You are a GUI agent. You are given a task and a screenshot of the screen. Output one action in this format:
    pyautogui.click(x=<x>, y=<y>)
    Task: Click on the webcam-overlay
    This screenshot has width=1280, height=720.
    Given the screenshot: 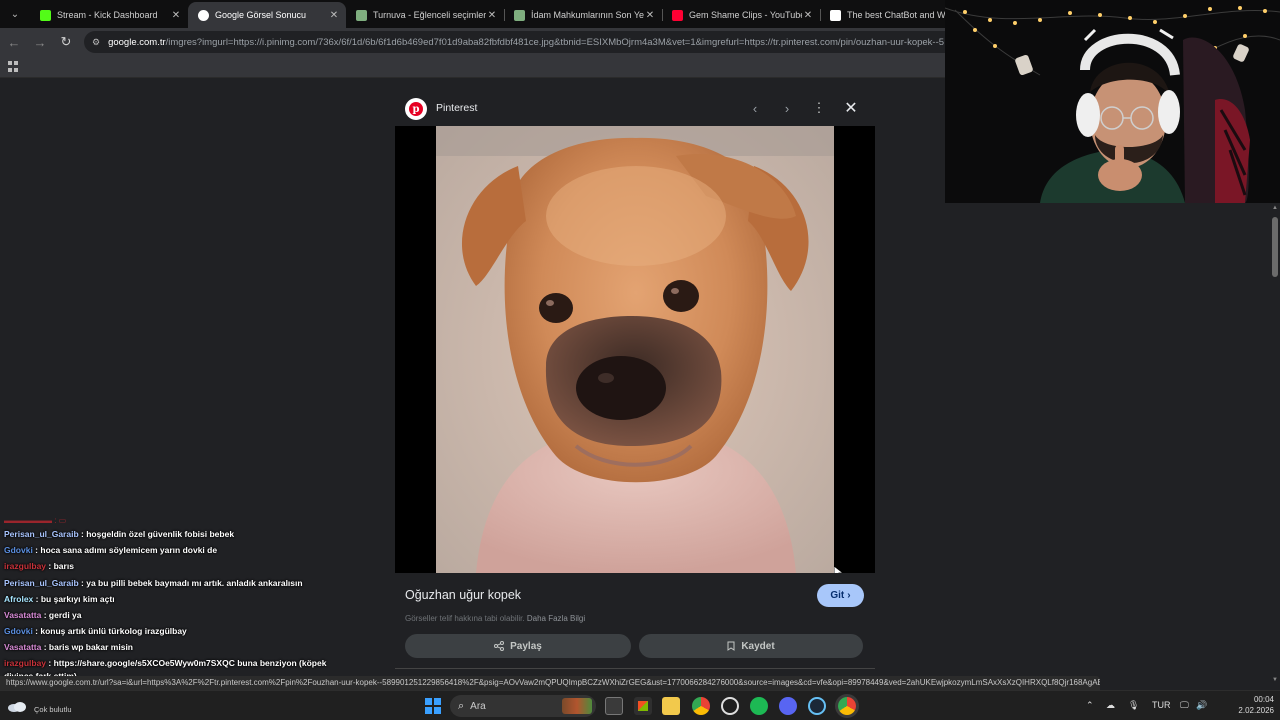 What is the action you would take?
    pyautogui.click(x=1112, y=101)
    